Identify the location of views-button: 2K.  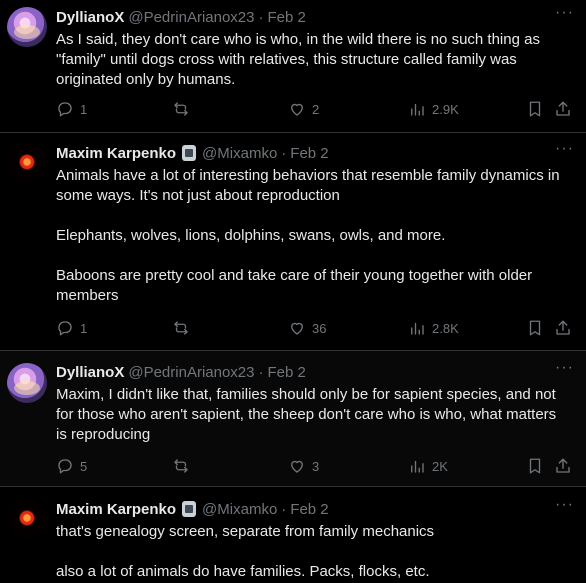
(428, 466).